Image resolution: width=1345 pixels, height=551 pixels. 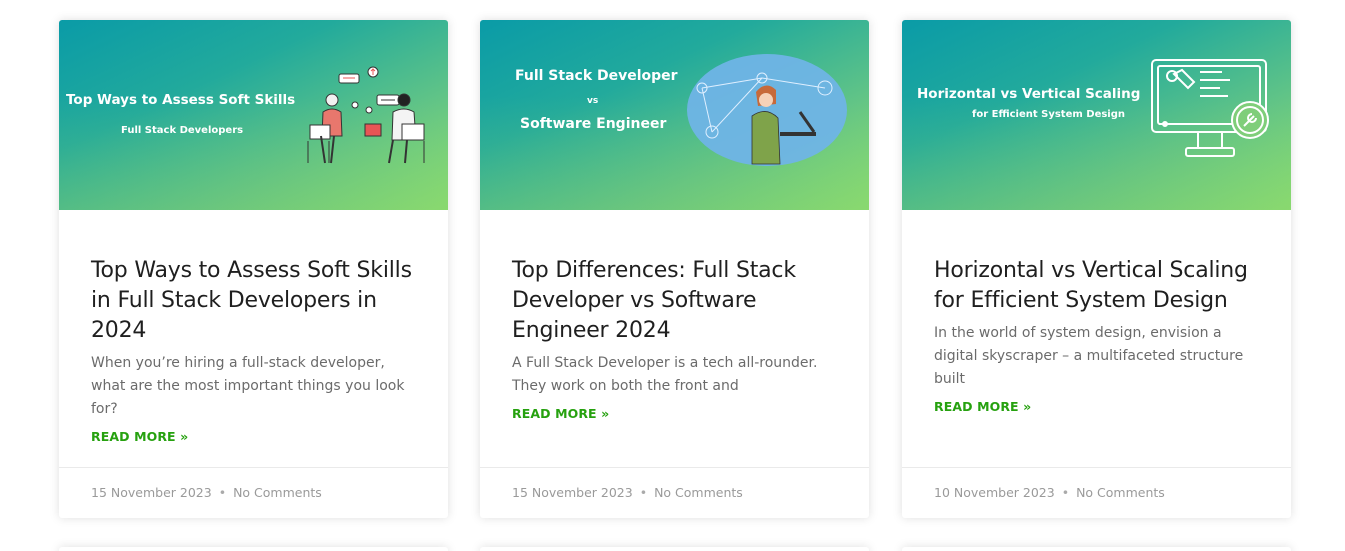 What do you see at coordinates (593, 124) in the screenshot?
I see `thumb-title-line2: Software Engineer` at bounding box center [593, 124].